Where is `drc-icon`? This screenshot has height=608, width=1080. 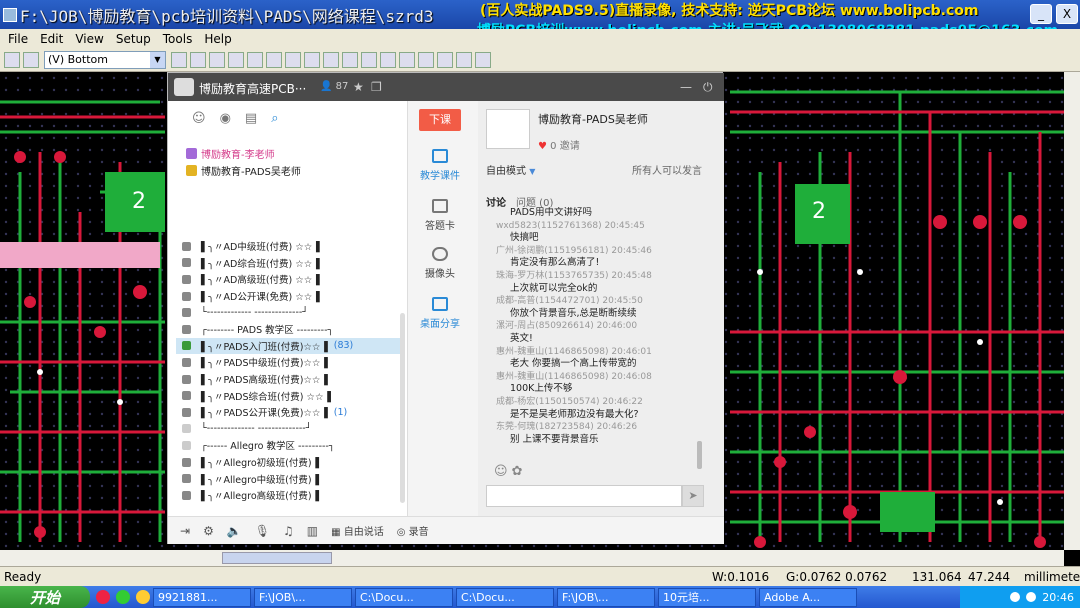
drc-icon is located at coordinates (198, 59).